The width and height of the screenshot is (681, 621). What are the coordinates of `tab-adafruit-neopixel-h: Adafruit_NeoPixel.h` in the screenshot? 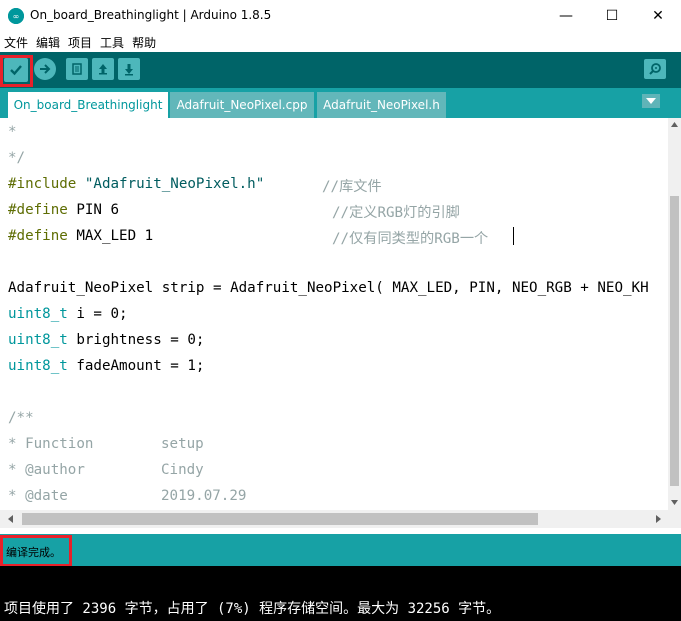 It's located at (381, 105).